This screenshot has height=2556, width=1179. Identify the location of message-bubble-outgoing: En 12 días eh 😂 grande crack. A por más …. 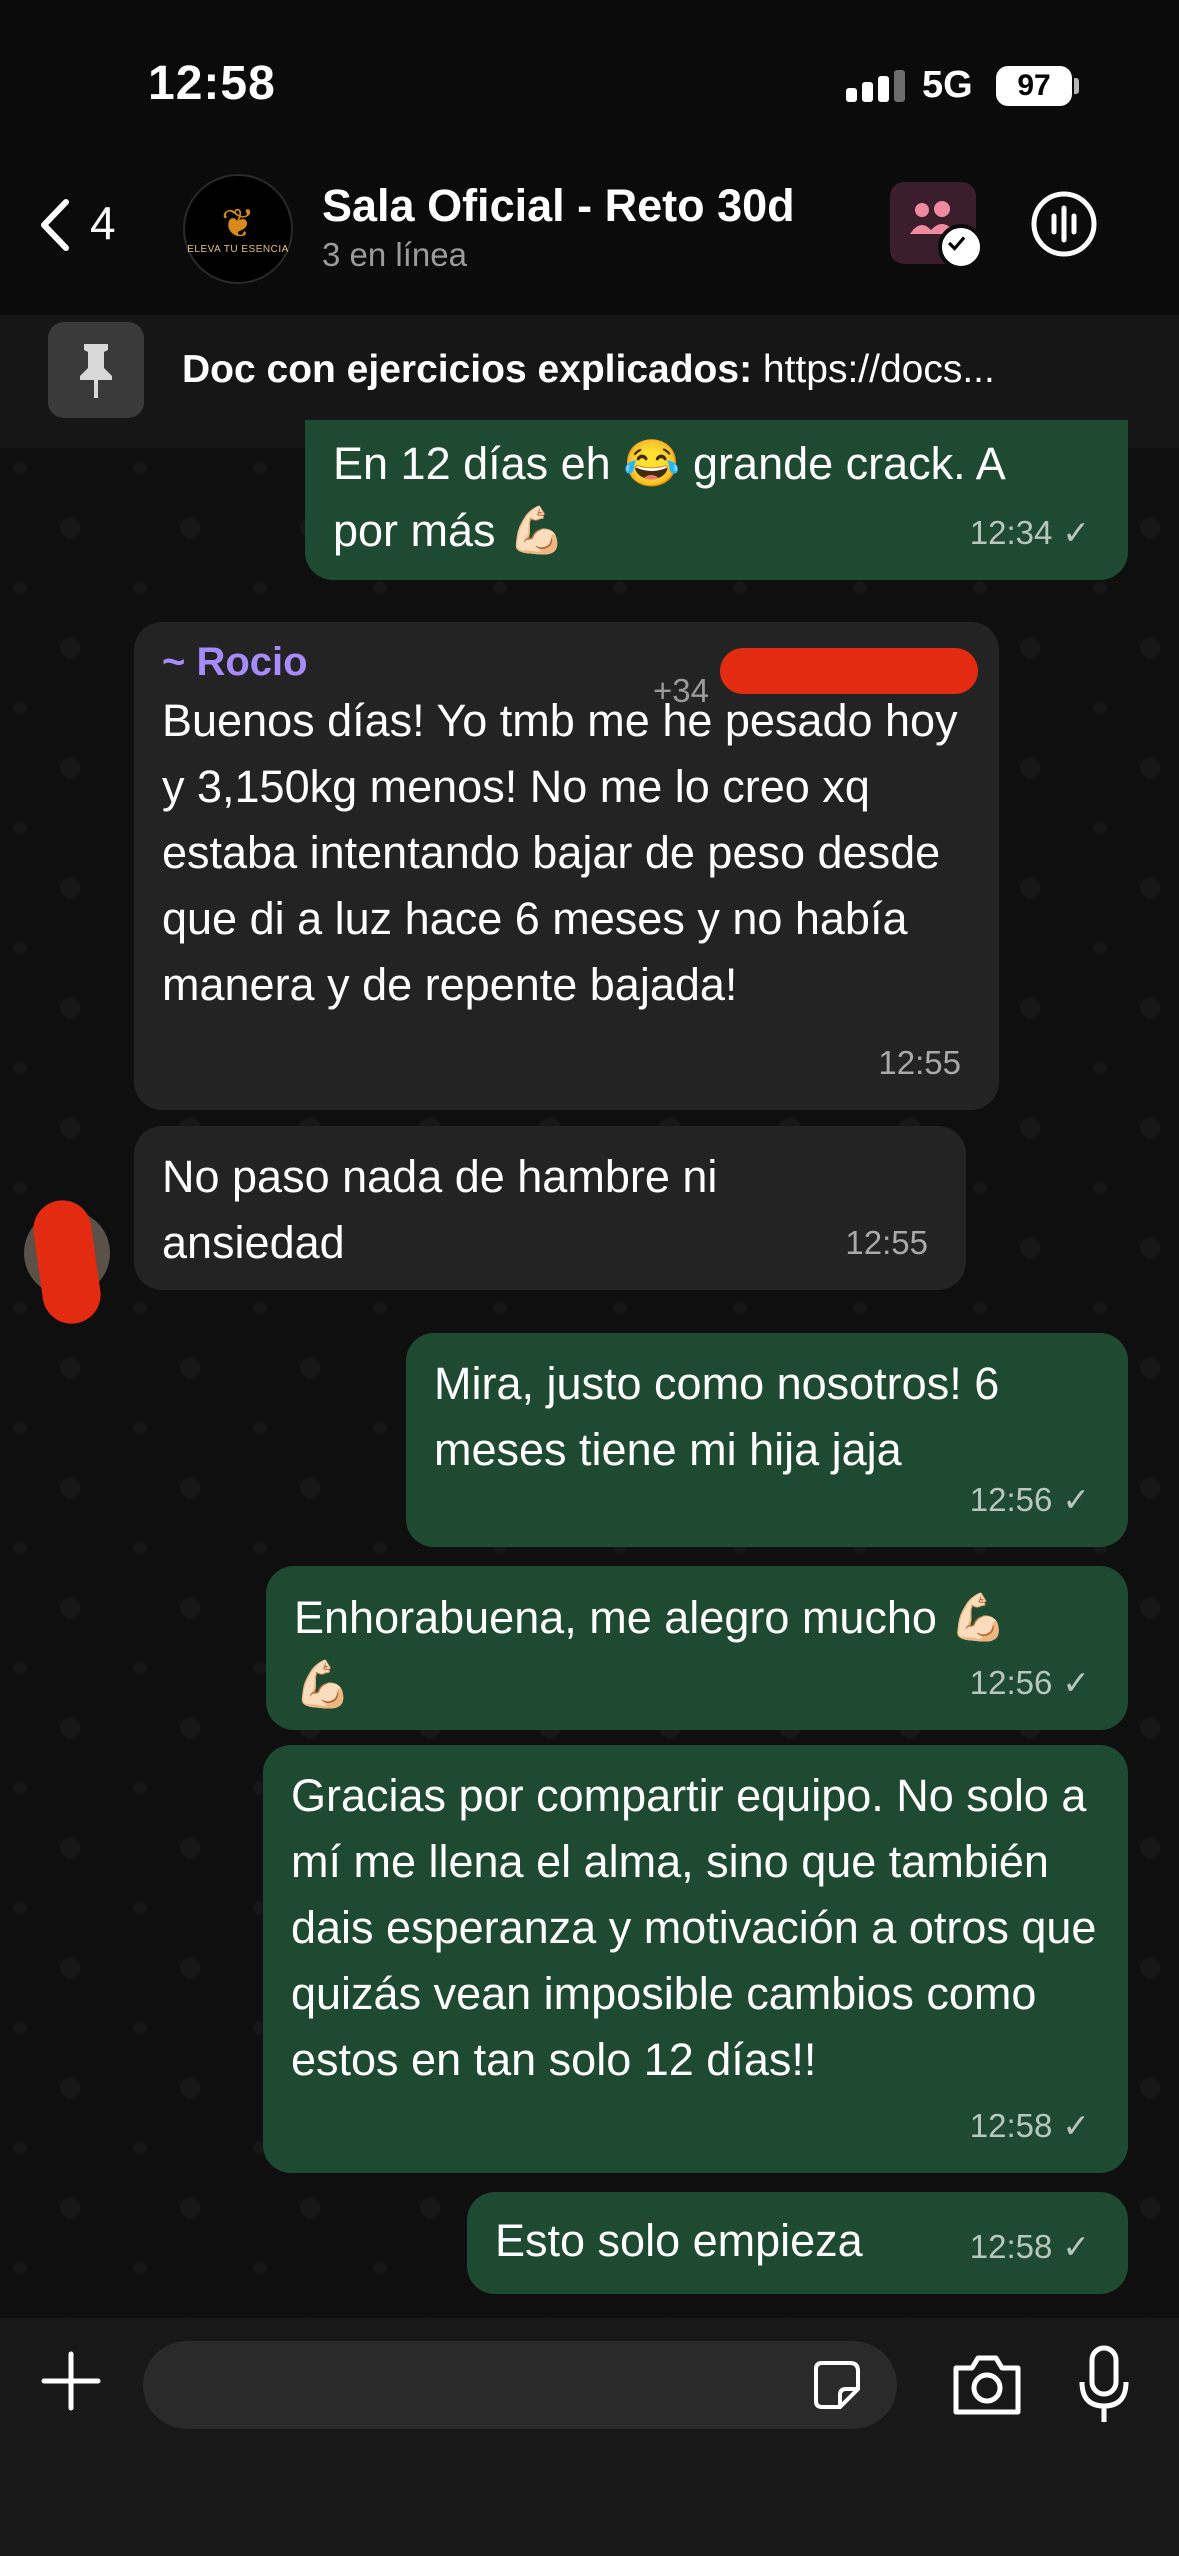
(716, 500).